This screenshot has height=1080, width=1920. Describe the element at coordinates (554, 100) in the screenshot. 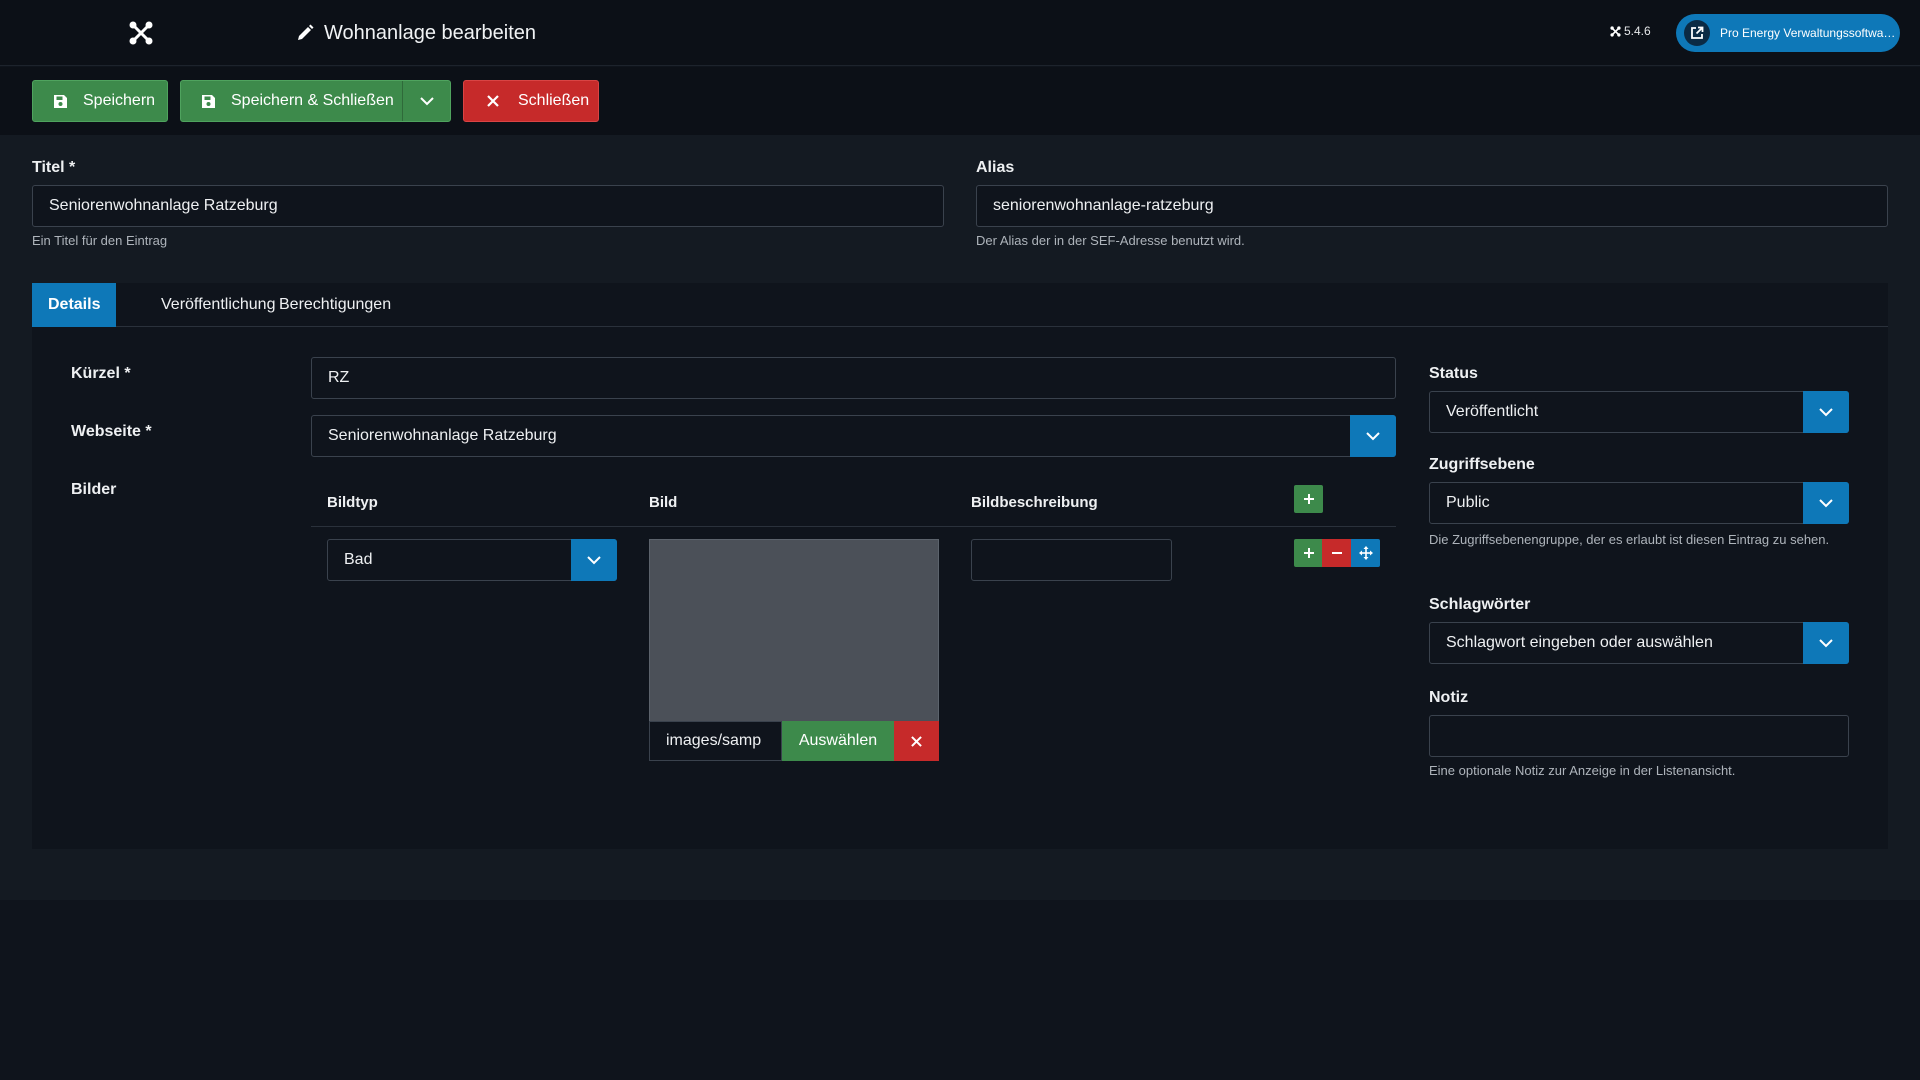

I see `close-label: Schließen` at that location.